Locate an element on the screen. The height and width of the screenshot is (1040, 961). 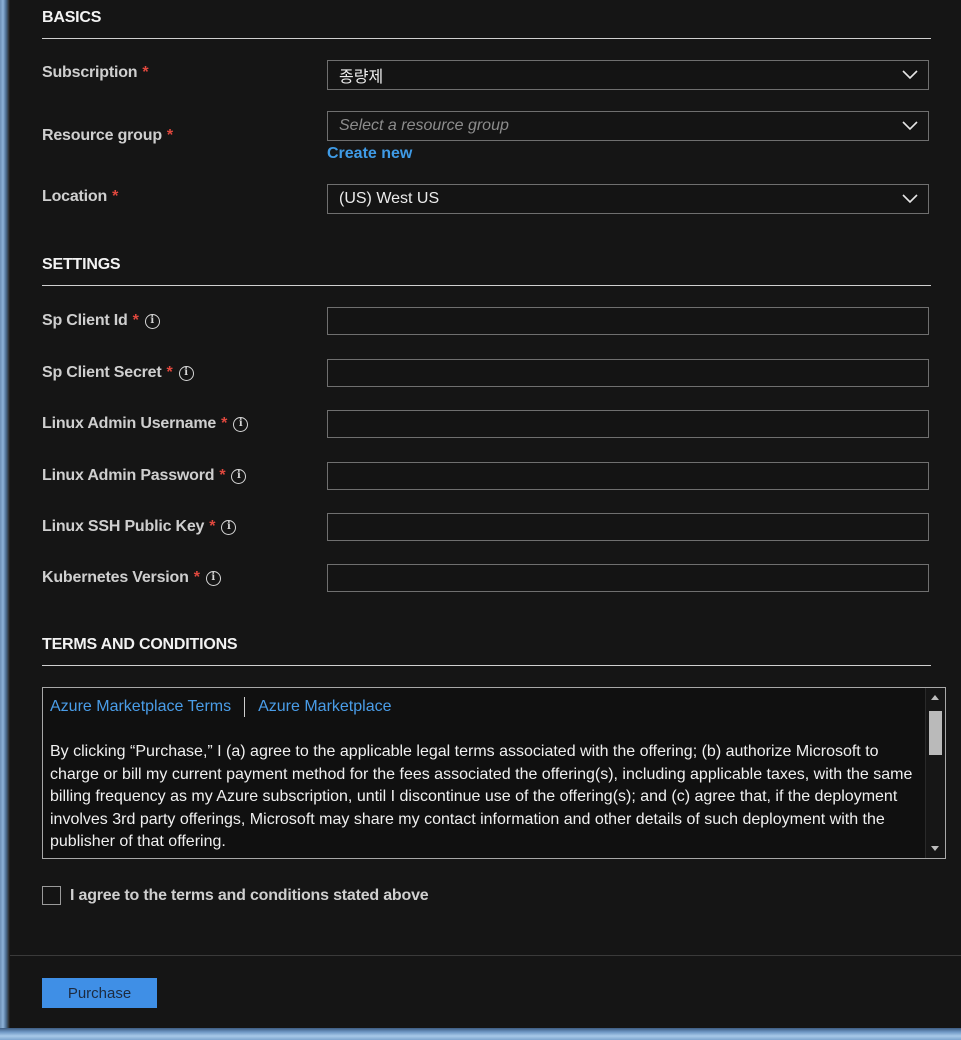
linux-admin-password-label: Linux Admin Password * i is located at coordinates (144, 476).